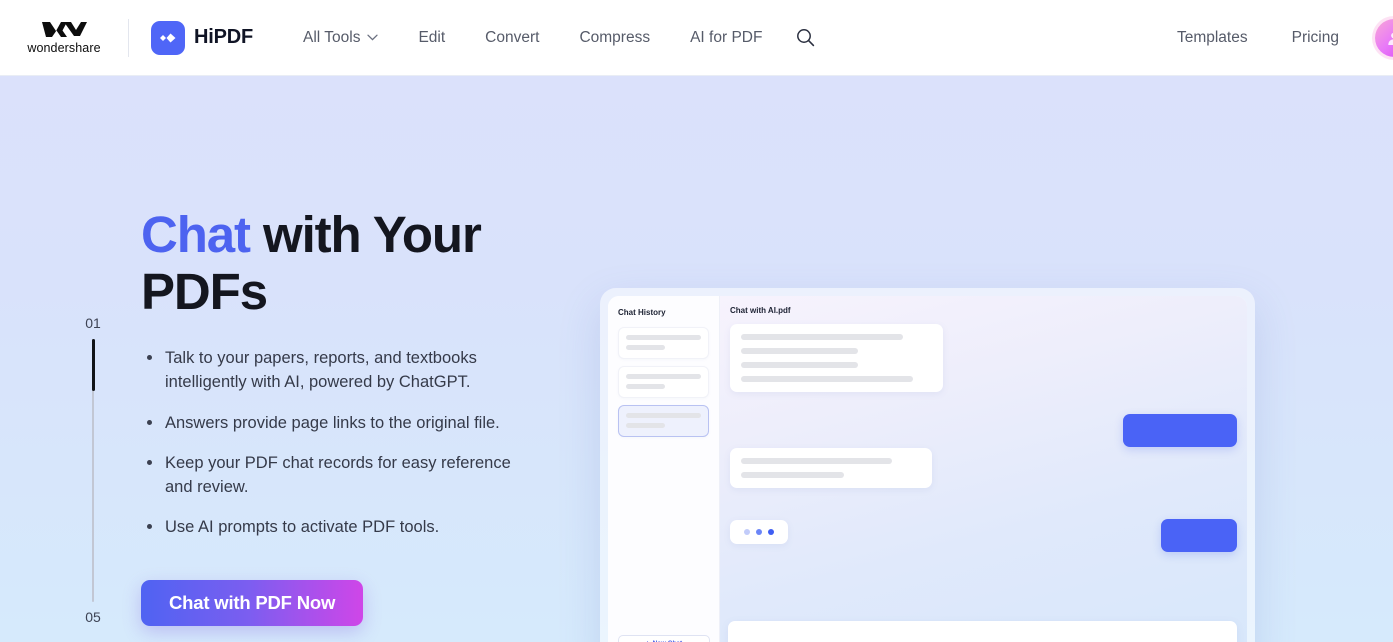 Image resolution: width=1393 pixels, height=642 pixels. I want to click on nav-link-edit-label: Edit, so click(432, 37).